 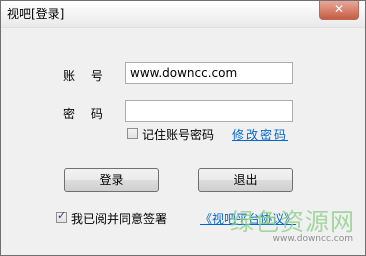 I want to click on window-title: 视吧[登录], so click(x=36, y=14).